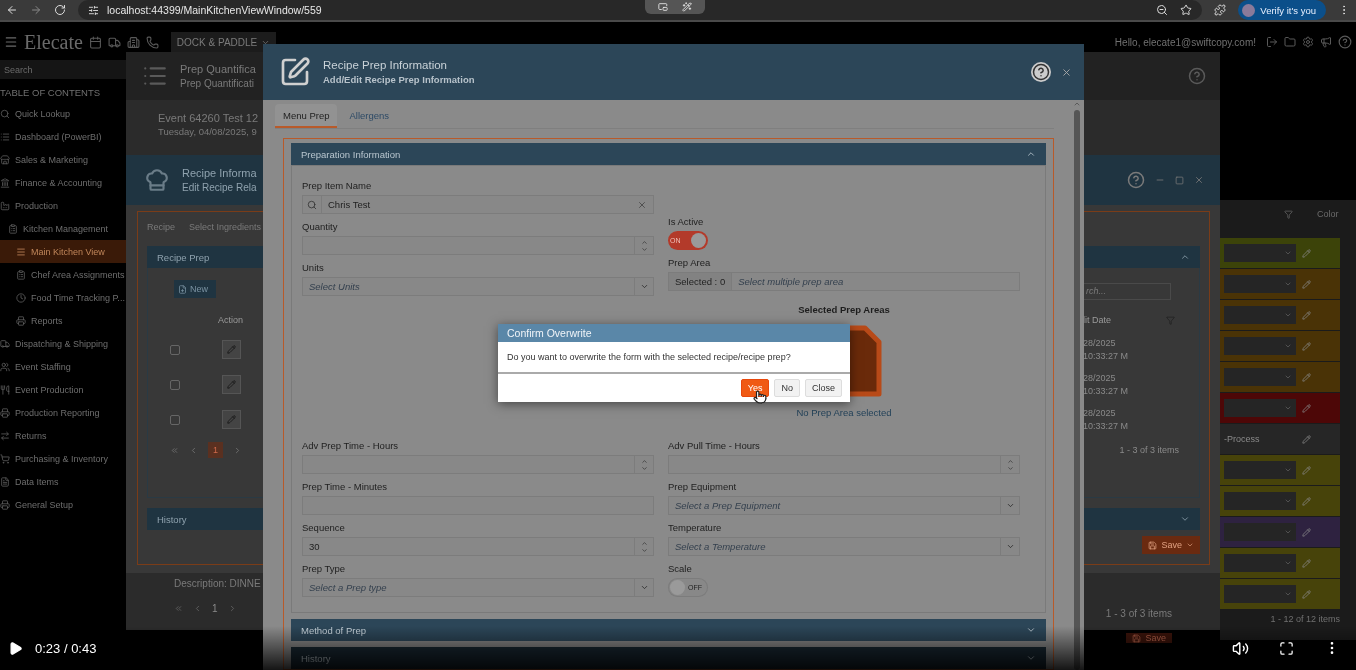 The height and width of the screenshot is (670, 1356). I want to click on section-header: Method of Prep, so click(668, 630).